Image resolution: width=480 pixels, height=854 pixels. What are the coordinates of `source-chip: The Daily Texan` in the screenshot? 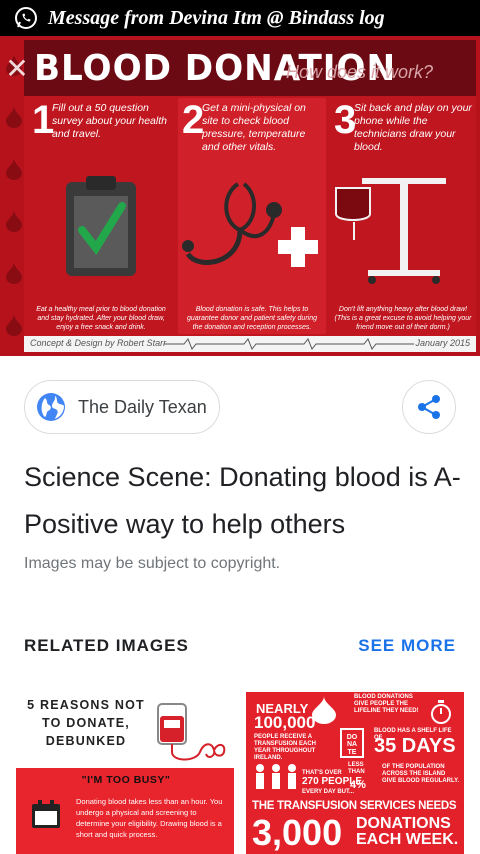 It's located at (122, 407).